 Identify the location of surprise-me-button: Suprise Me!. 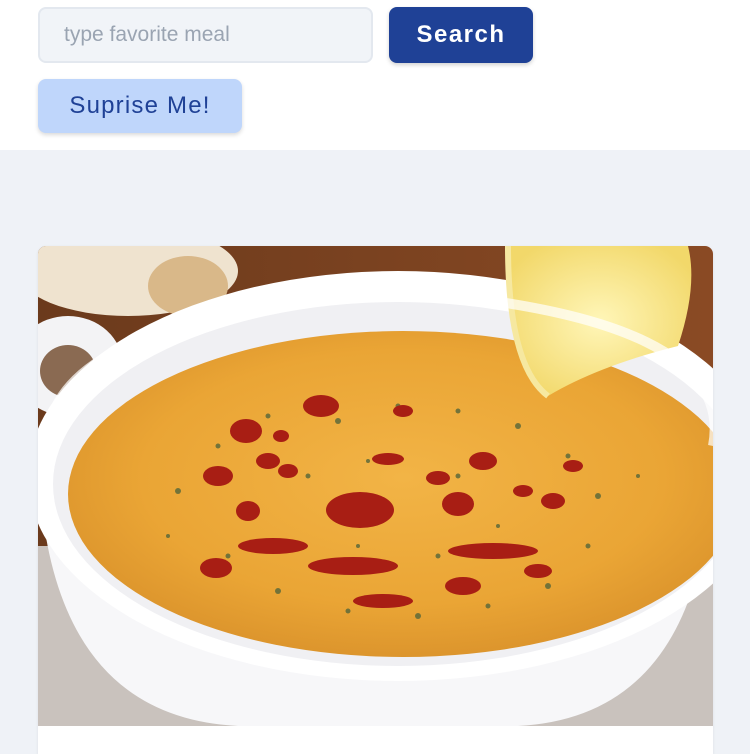
(140, 106).